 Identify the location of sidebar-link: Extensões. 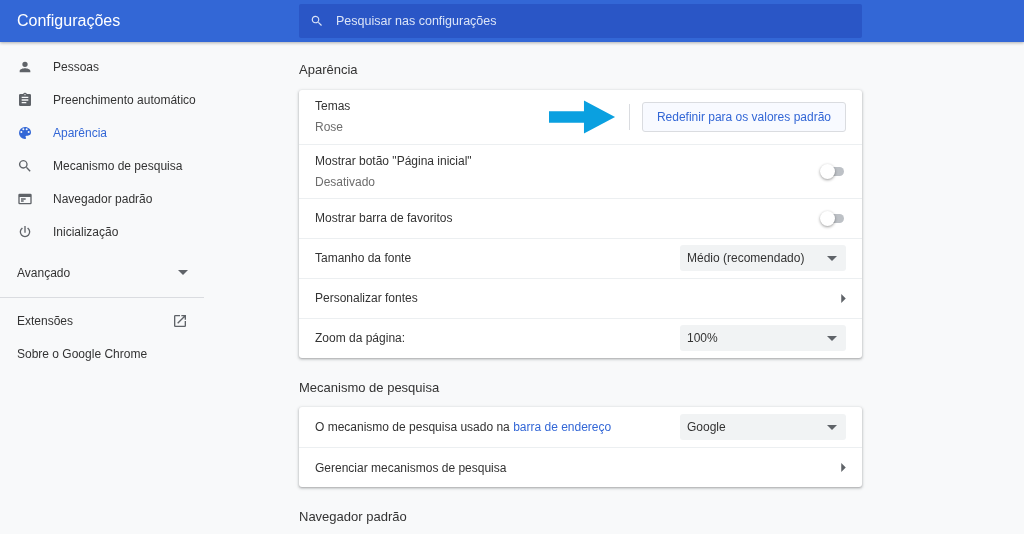
(102, 320).